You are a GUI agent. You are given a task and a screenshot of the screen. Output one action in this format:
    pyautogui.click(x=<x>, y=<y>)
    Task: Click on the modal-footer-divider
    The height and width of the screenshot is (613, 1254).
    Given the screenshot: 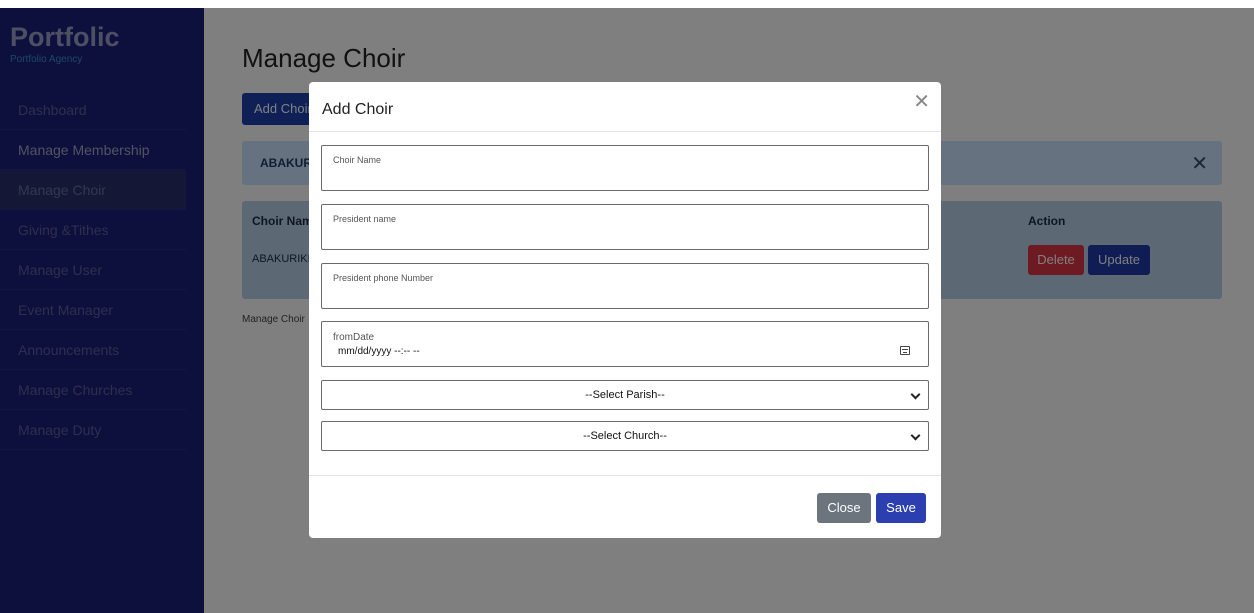 What is the action you would take?
    pyautogui.click(x=625, y=475)
    